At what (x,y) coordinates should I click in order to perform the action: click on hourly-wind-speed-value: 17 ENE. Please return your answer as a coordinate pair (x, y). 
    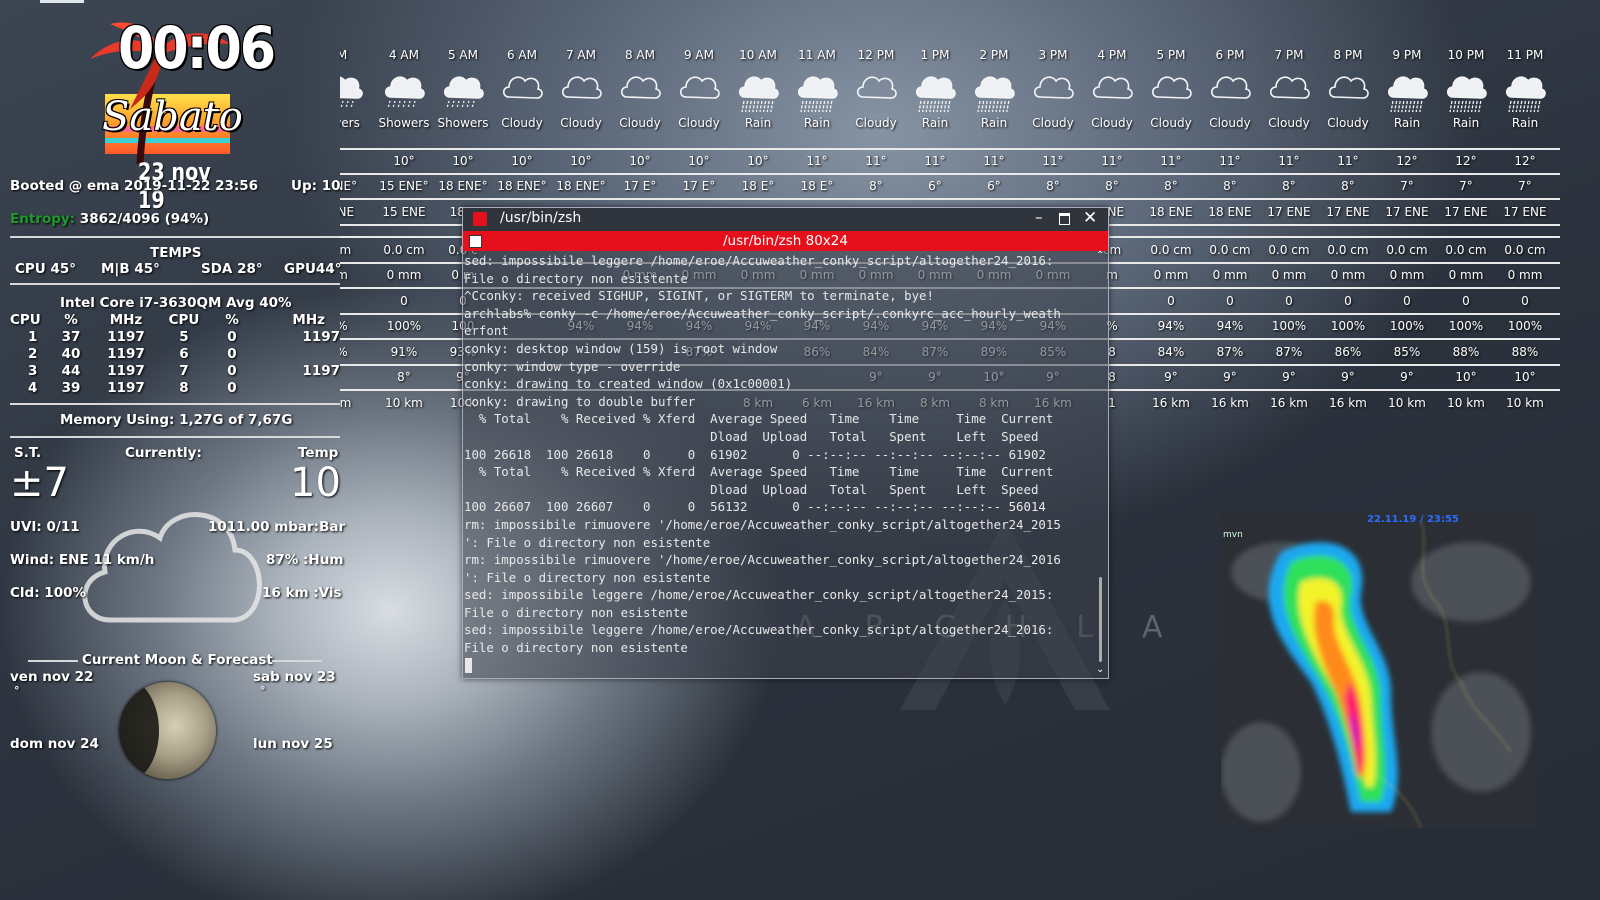
    Looking at the image, I should click on (1466, 212).